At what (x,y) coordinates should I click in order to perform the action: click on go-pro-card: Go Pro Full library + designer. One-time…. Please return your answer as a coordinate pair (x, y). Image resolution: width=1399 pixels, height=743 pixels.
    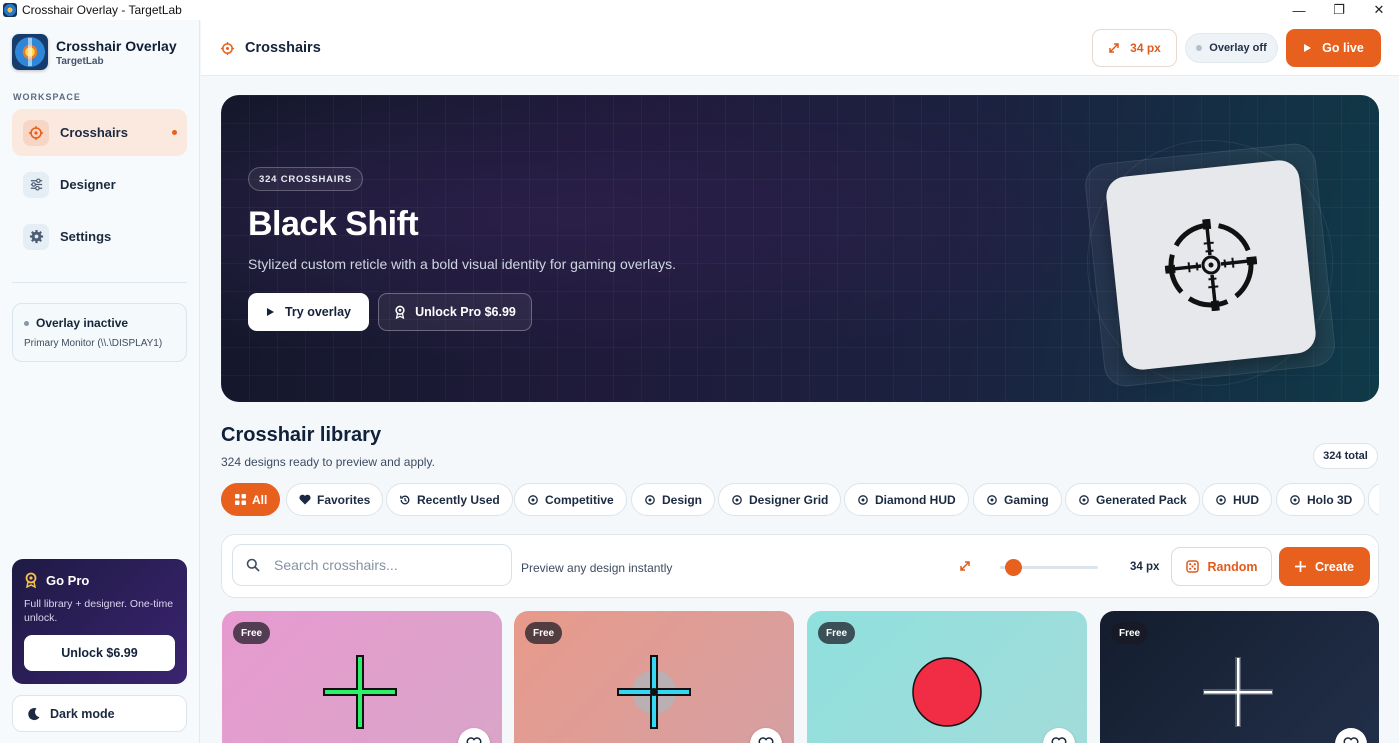
    Looking at the image, I should click on (99, 621).